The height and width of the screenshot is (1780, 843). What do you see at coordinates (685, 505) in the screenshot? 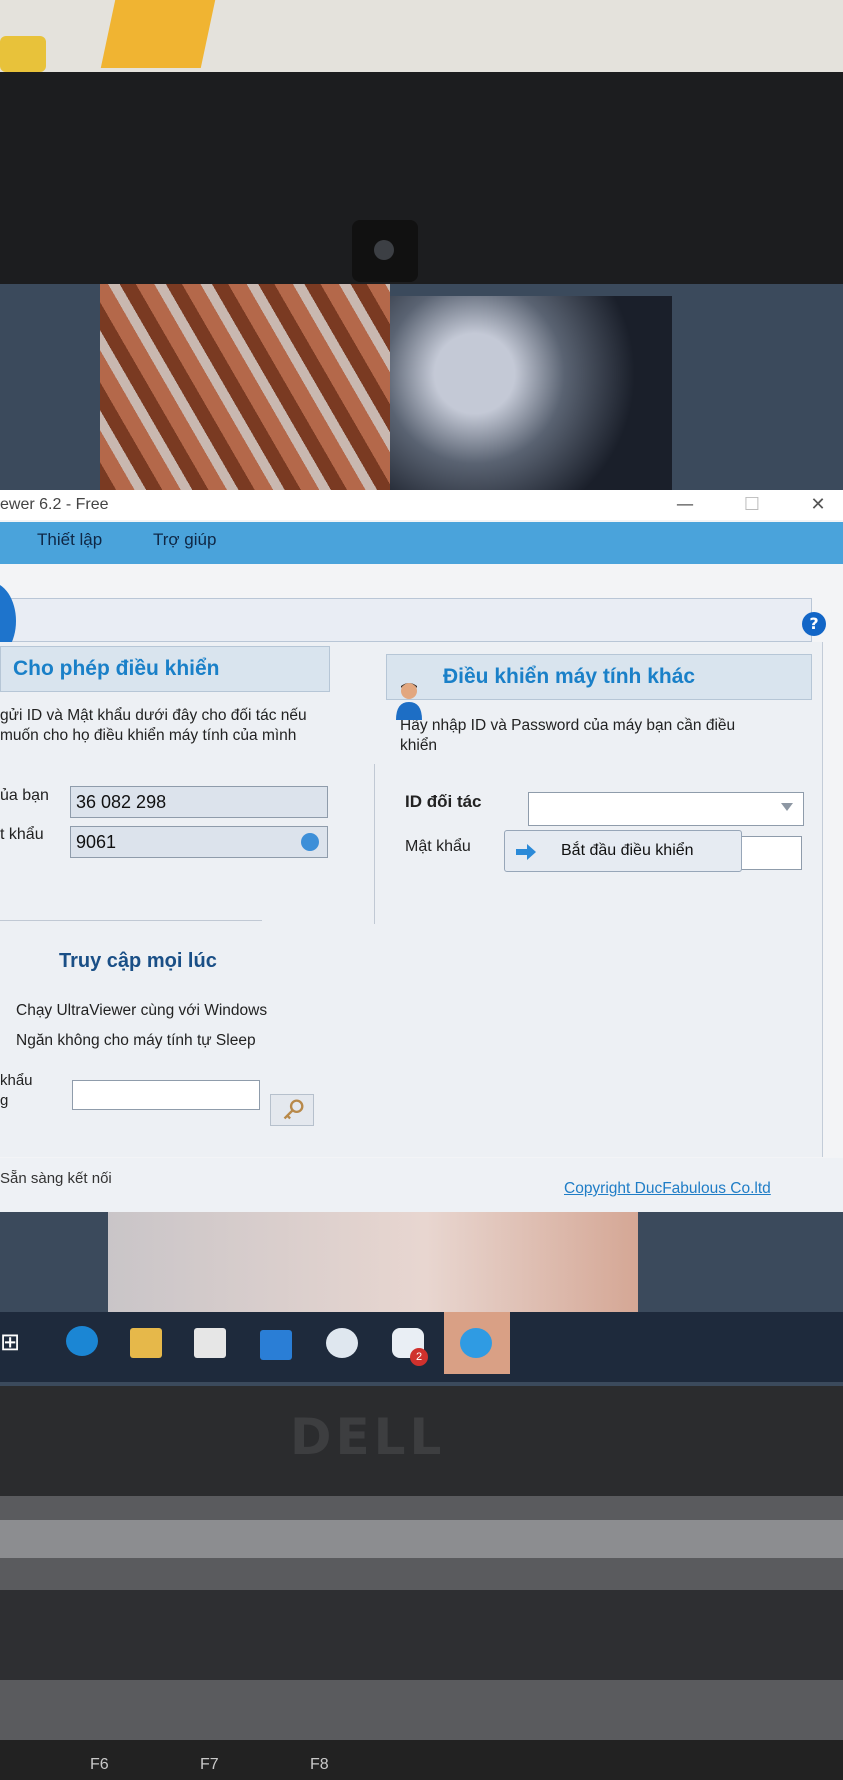
I see `minimize-button: —` at bounding box center [685, 505].